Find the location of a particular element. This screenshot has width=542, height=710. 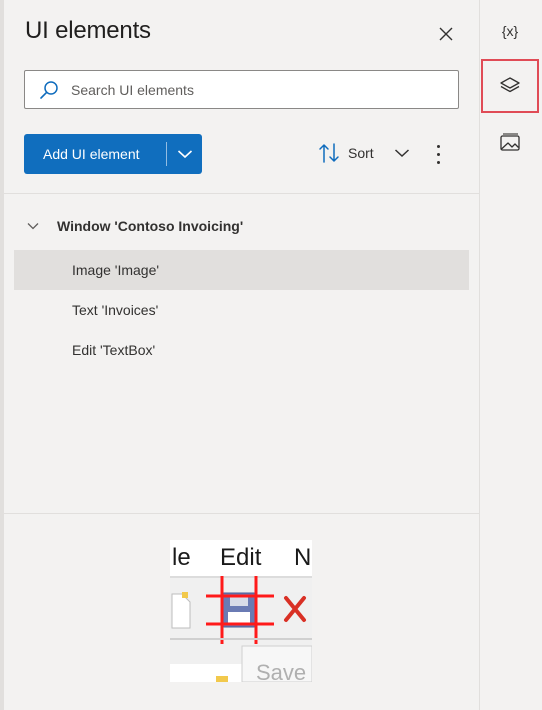

add-ui-element-label: Add UI element is located at coordinates (91, 154).